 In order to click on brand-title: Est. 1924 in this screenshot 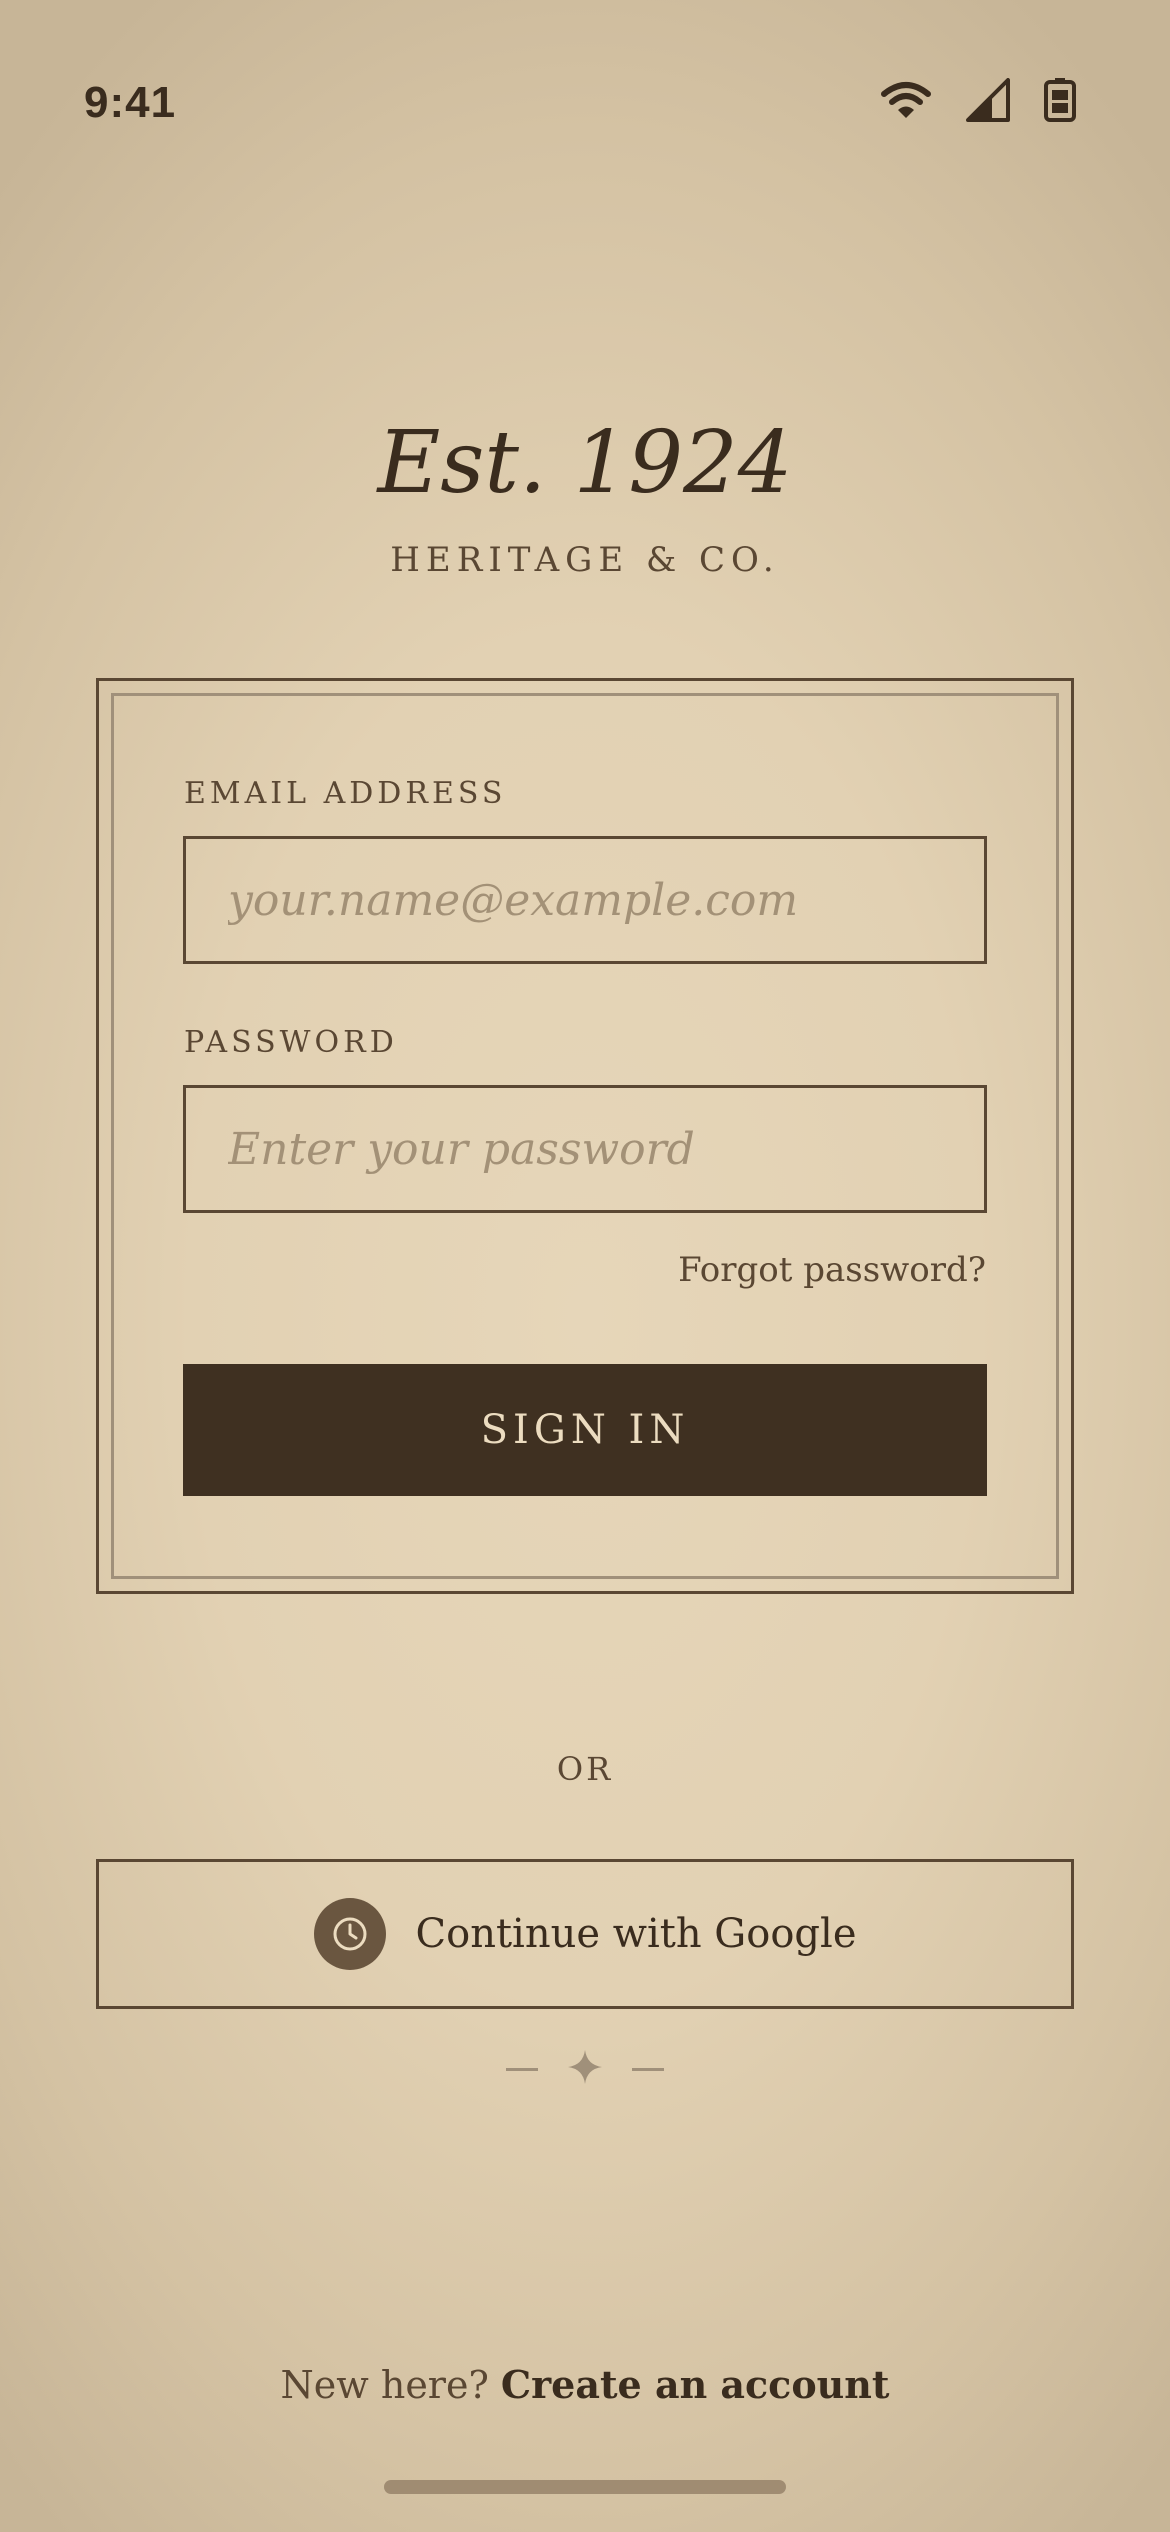, I will do `click(585, 463)`.